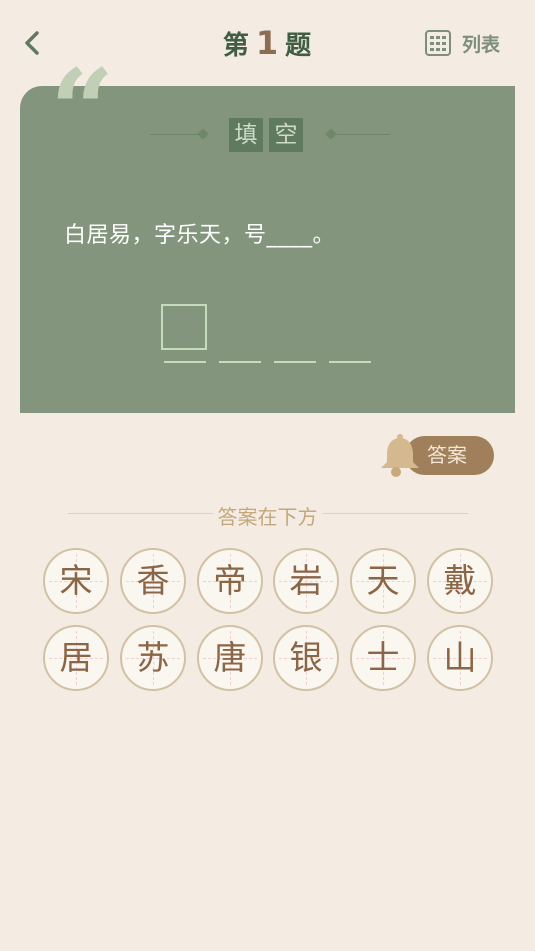 This screenshot has height=951, width=535. Describe the element at coordinates (184, 327) in the screenshot. I see `answer-slot-active` at that location.